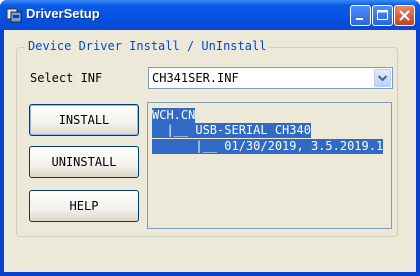  Describe the element at coordinates (270, 78) in the screenshot. I see `inf-select: CH341SER.INF` at that location.